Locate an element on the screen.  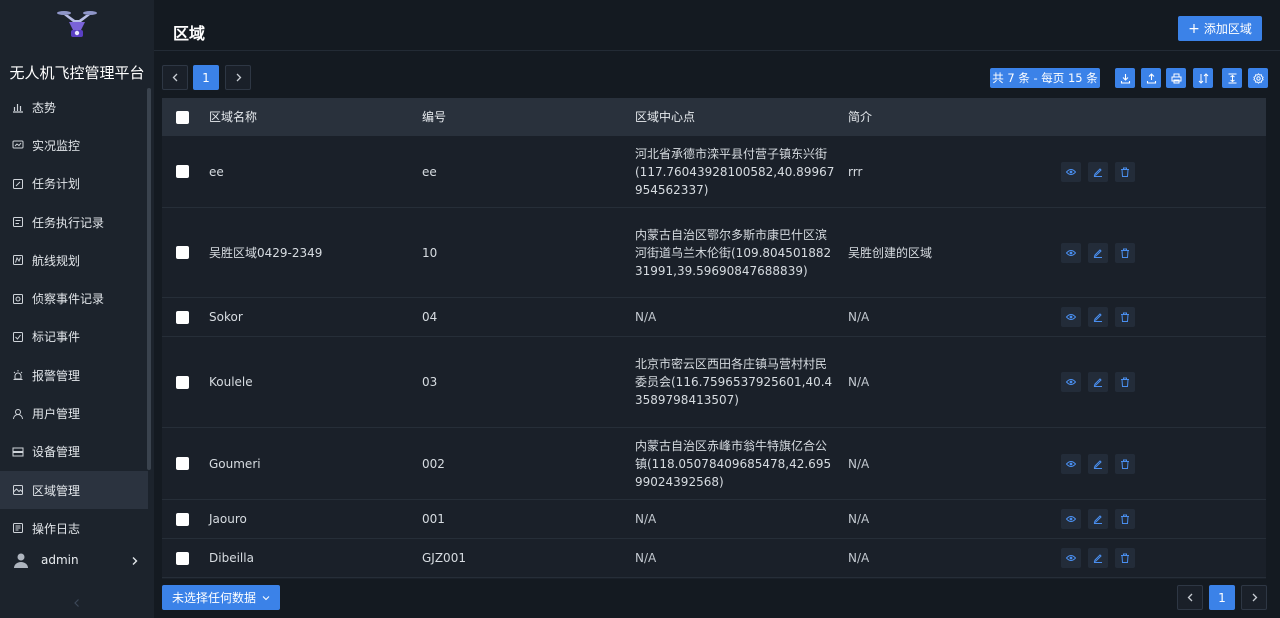
sidebar-item-task-records: 任务执行记录 is located at coordinates (74, 222).